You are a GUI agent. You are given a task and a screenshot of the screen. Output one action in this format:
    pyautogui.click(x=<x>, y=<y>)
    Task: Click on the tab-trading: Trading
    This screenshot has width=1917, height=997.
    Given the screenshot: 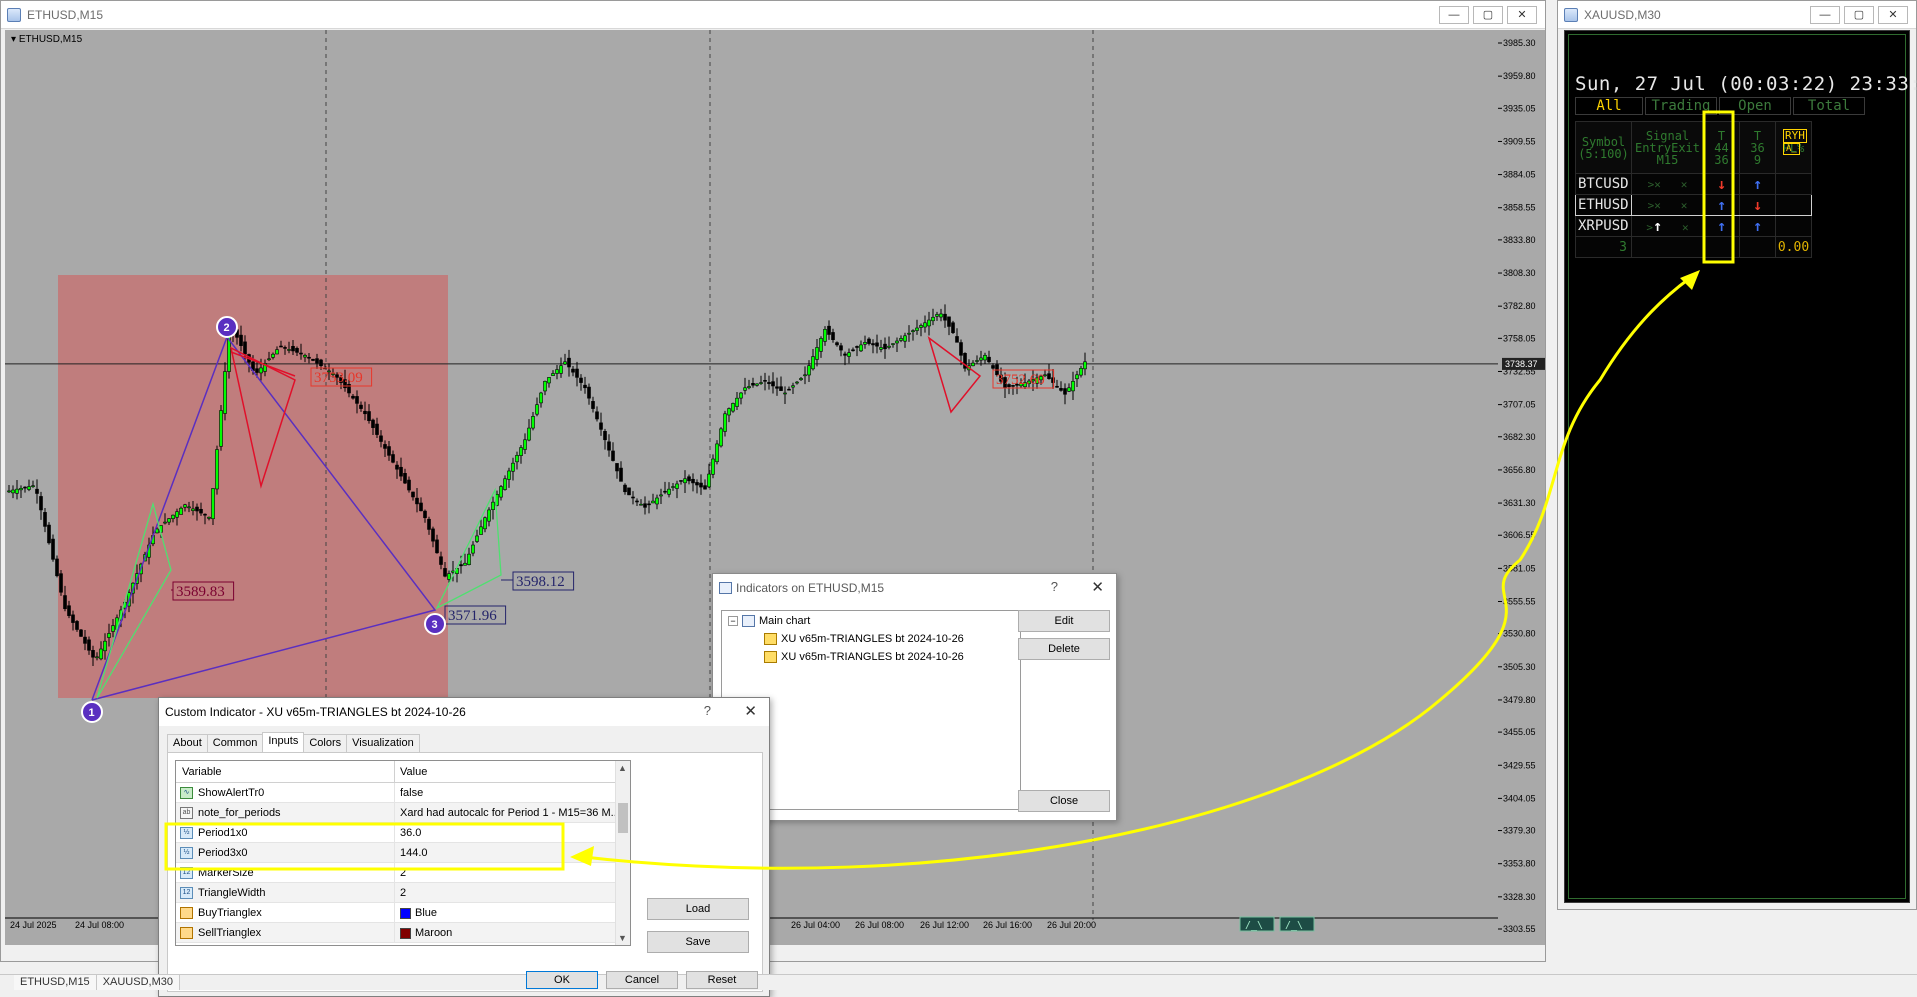 What is the action you would take?
    pyautogui.click(x=1681, y=106)
    